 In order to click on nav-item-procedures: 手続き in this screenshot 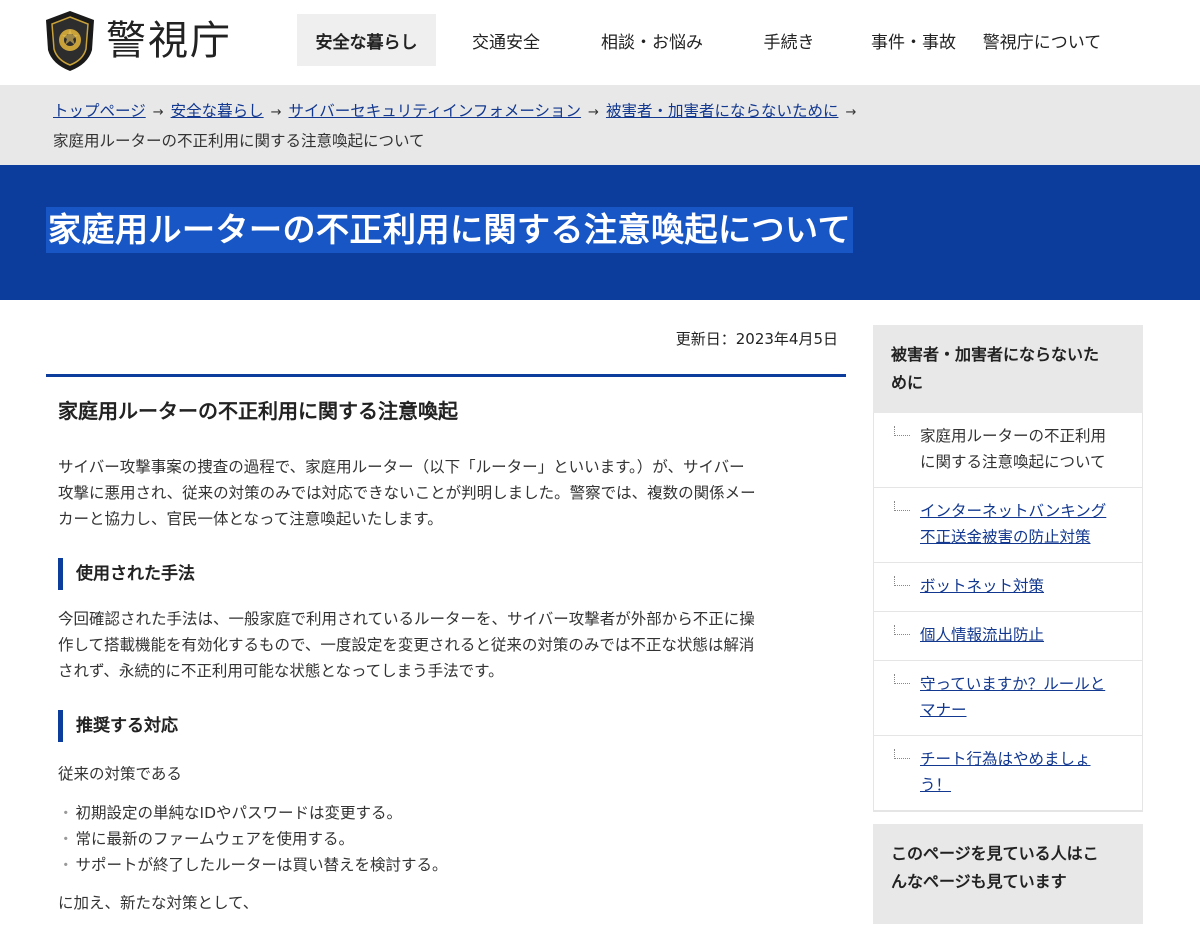, I will do `click(789, 40)`.